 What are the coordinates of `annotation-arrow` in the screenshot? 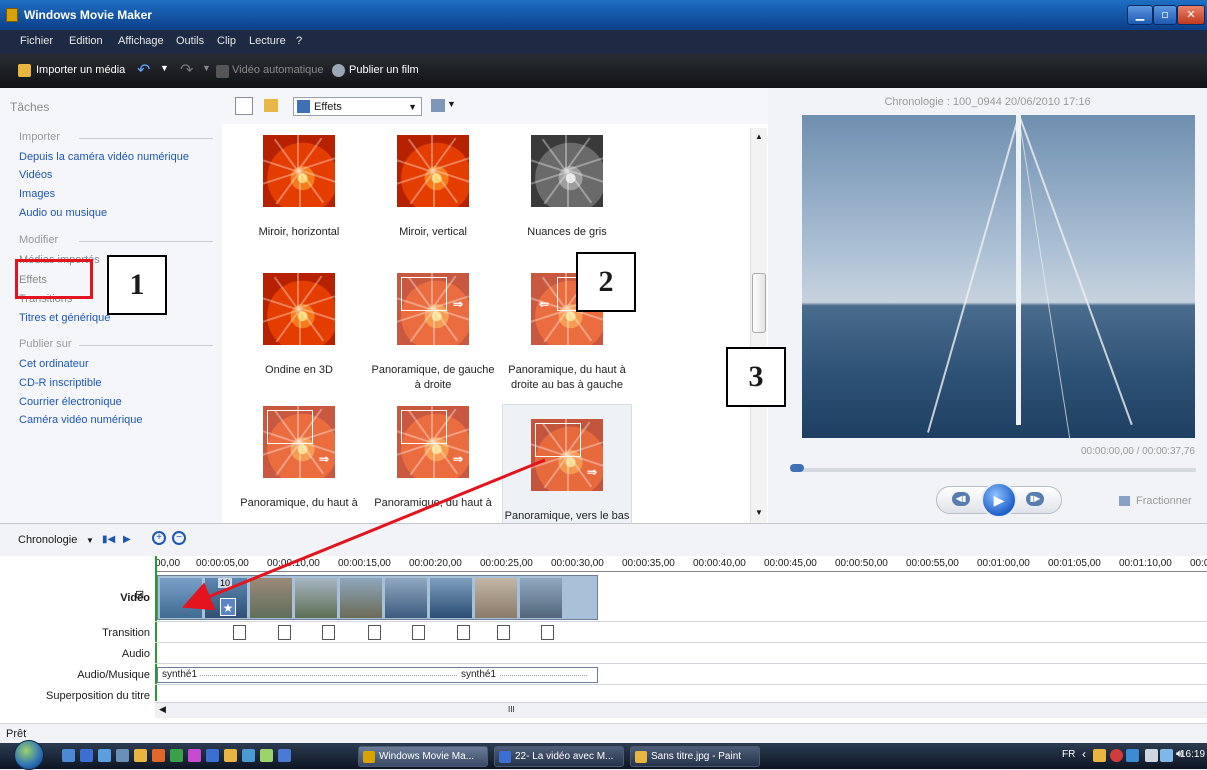 It's located at (364, 534).